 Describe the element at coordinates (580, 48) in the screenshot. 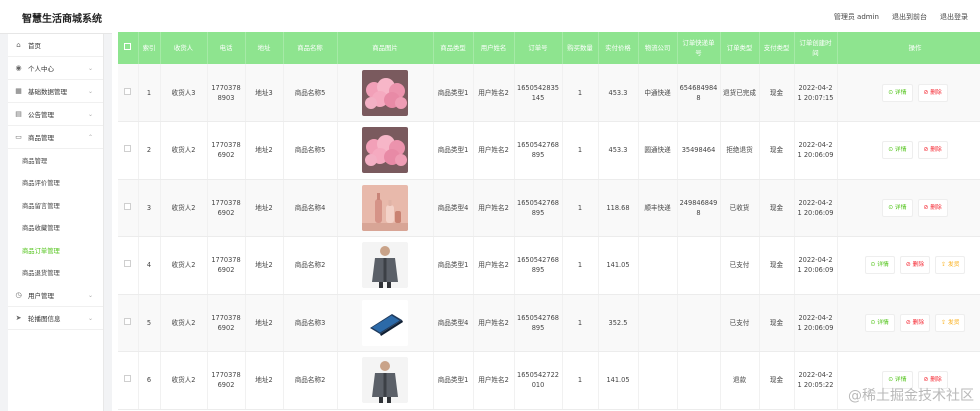

I see `col-quantity: 购买数量` at that location.